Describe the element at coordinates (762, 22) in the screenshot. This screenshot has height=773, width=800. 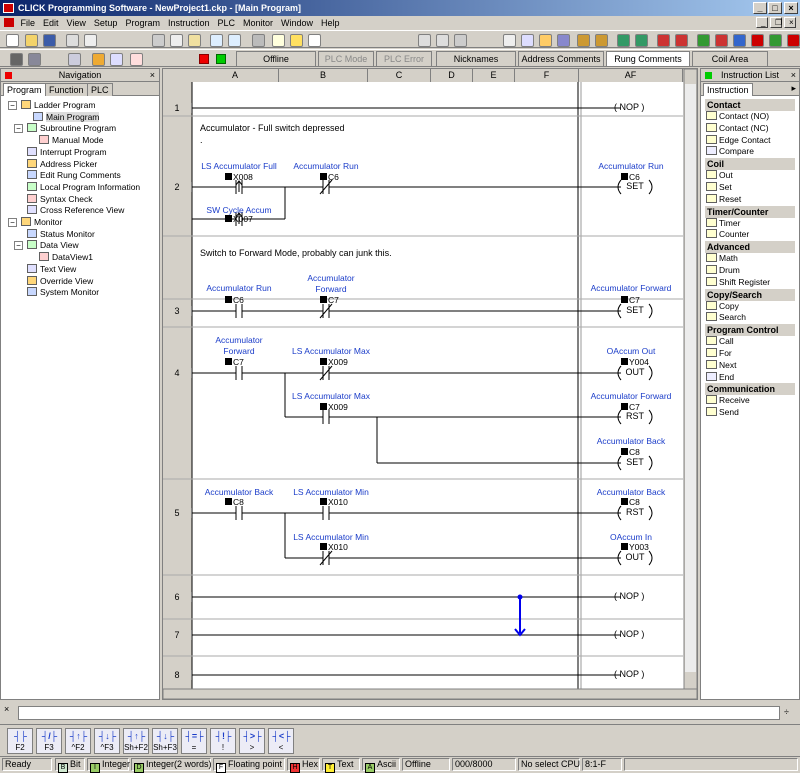
I see `mdi-minimize-button: _` at that location.